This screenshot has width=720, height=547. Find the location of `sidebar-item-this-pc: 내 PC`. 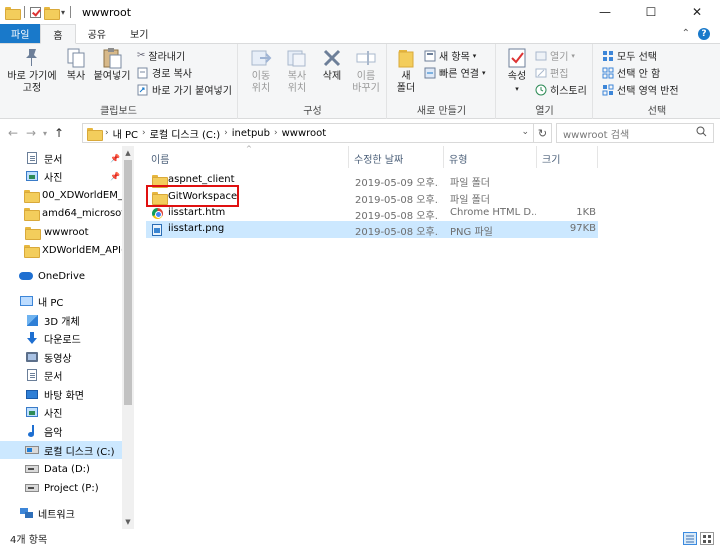

sidebar-item-this-pc: 내 PC is located at coordinates (61, 301).